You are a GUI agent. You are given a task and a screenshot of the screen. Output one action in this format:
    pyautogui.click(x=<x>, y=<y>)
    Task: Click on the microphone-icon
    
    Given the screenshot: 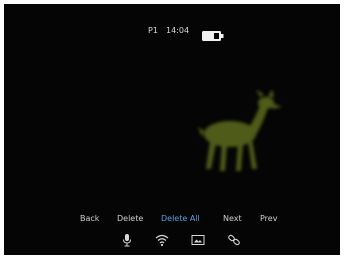 What is the action you would take?
    pyautogui.click(x=127, y=240)
    